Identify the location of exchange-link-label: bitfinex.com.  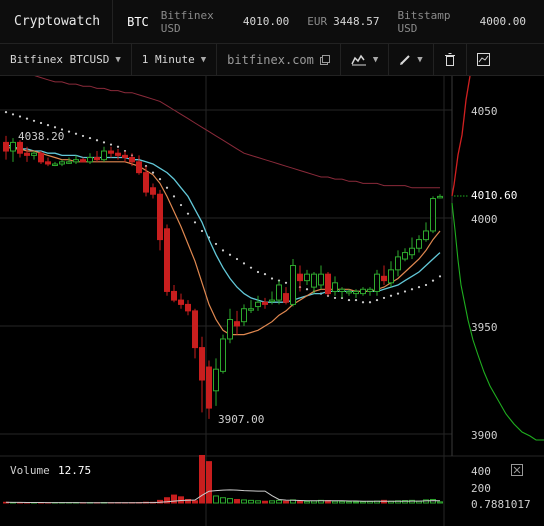
(270, 59).